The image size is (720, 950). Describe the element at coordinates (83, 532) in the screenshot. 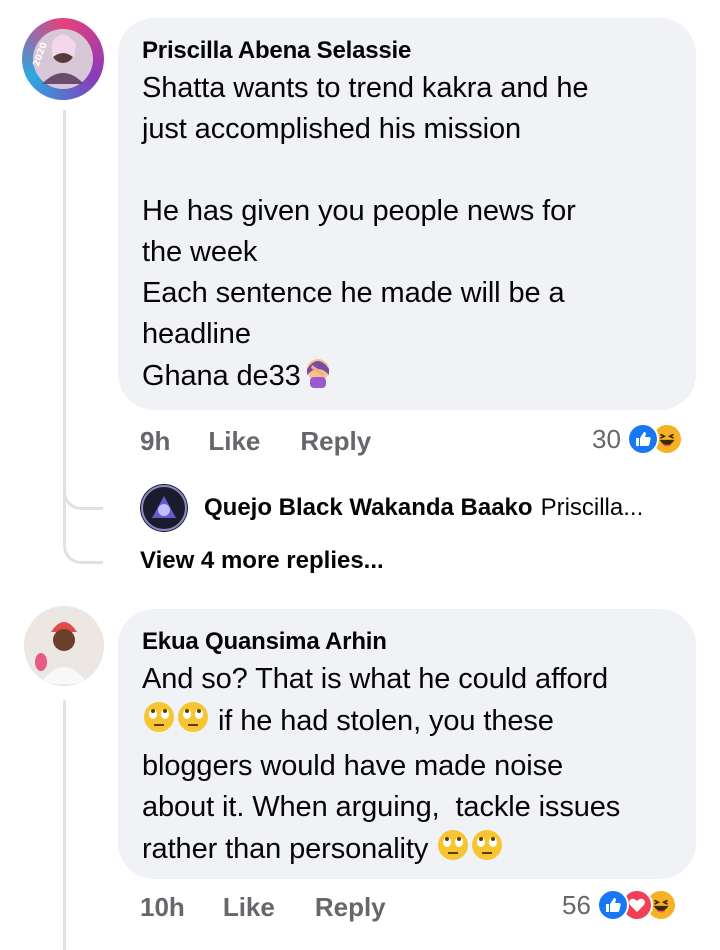

I see `thread-elbow-more` at that location.